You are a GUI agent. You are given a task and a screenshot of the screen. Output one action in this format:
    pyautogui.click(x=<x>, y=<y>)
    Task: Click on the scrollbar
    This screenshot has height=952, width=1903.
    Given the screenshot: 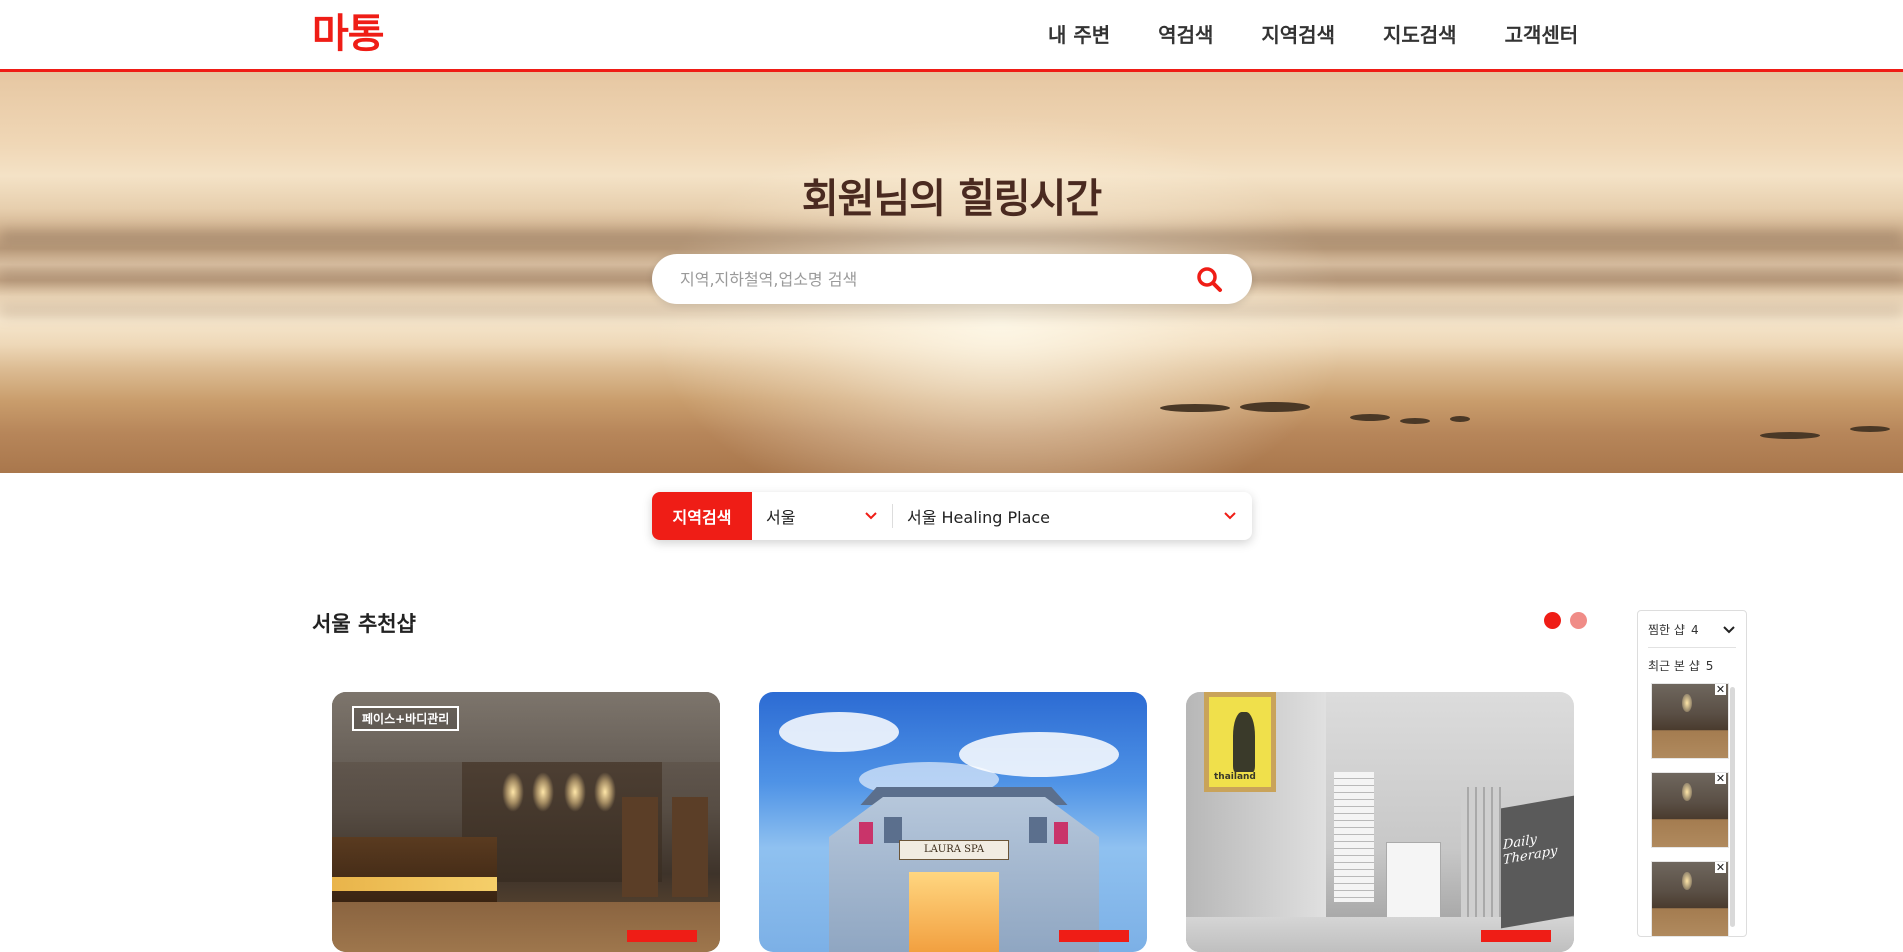 What is the action you would take?
    pyautogui.click(x=1732, y=807)
    